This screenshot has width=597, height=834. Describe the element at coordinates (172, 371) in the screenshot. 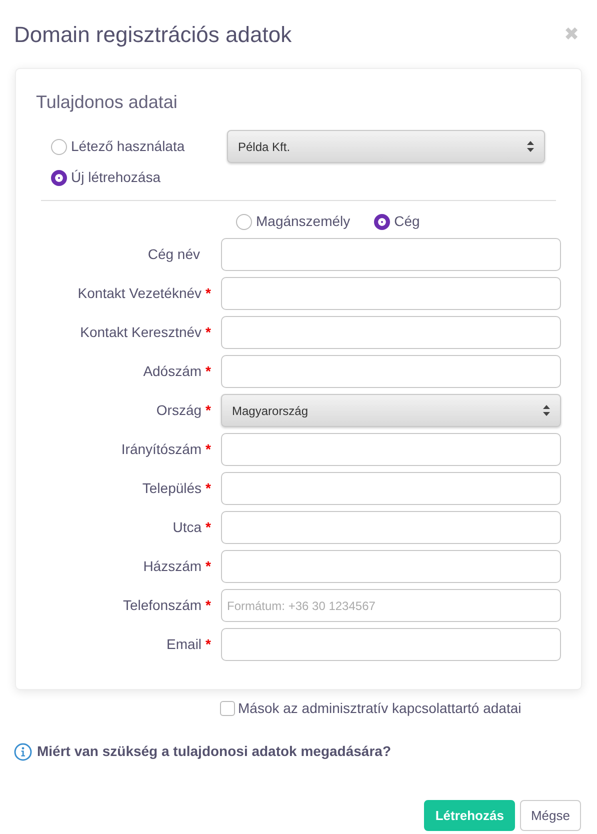

I see `field-label: Adószám` at that location.